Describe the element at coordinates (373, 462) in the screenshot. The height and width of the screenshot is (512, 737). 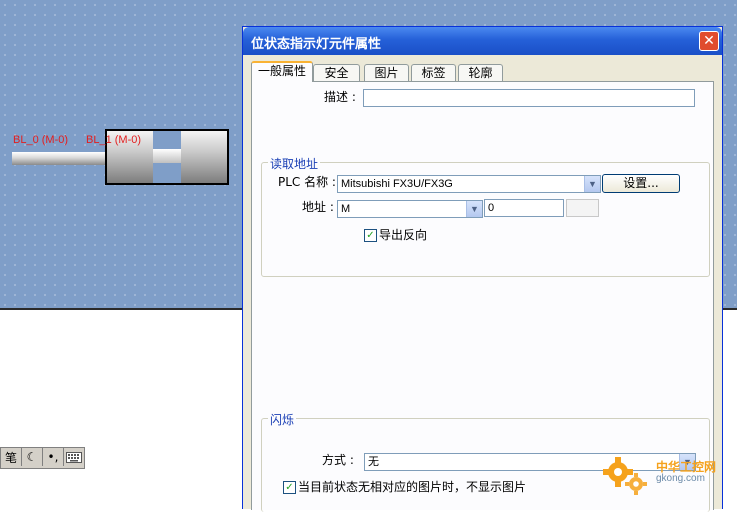
I see `blink-mode-value: 无` at that location.